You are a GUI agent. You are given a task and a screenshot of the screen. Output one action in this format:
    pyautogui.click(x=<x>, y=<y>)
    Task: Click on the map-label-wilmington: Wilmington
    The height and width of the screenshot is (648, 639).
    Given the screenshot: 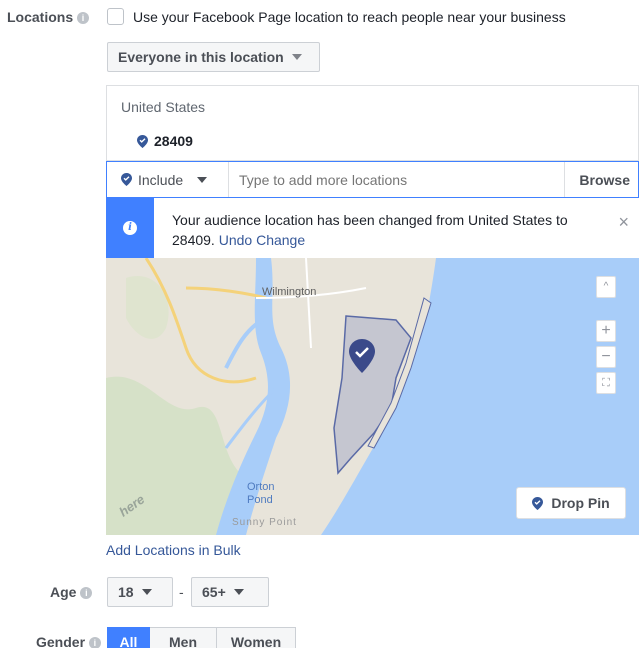 What is the action you would take?
    pyautogui.click(x=289, y=292)
    